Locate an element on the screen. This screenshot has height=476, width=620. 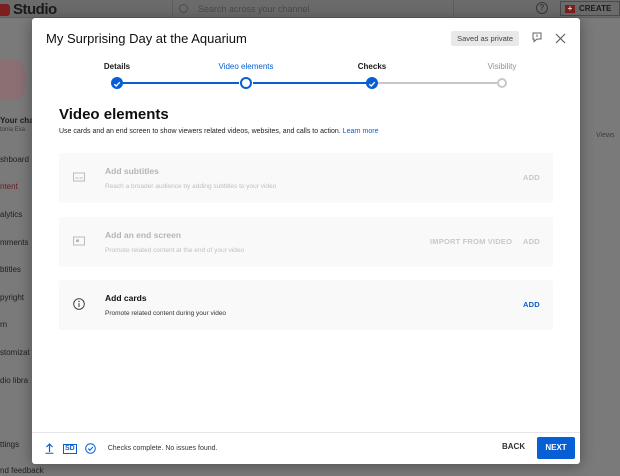
step-label: Details is located at coordinates (117, 66).